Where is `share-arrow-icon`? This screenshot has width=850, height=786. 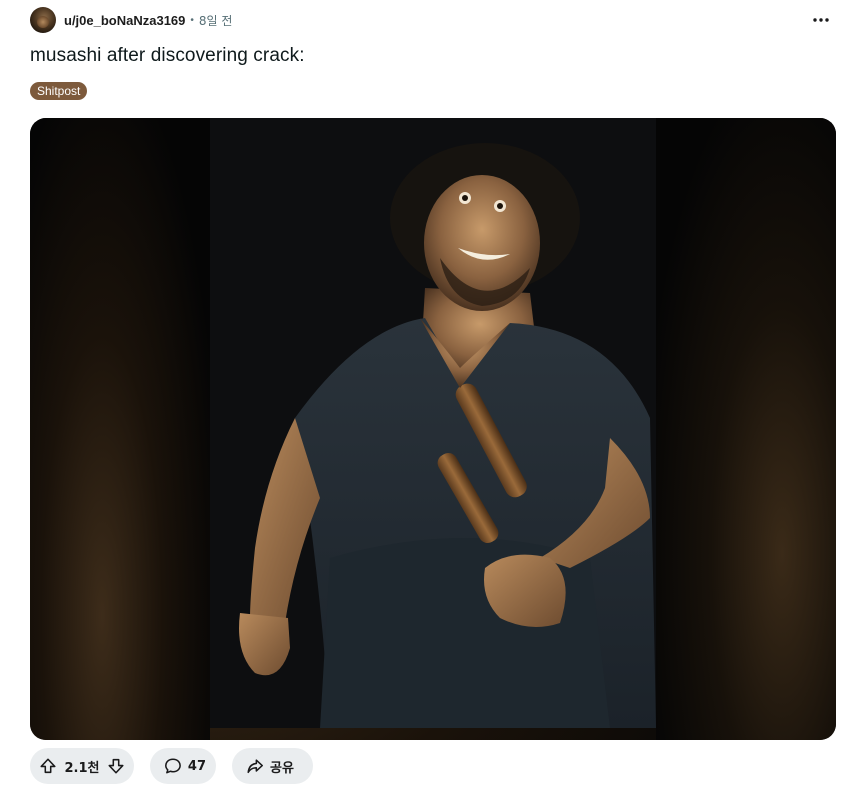 share-arrow-icon is located at coordinates (255, 766).